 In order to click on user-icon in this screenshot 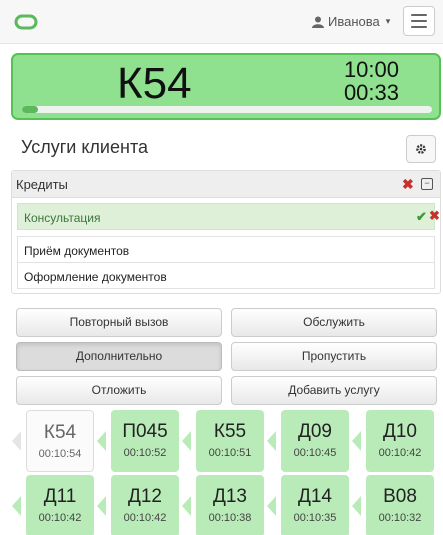, I will do `click(318, 22)`.